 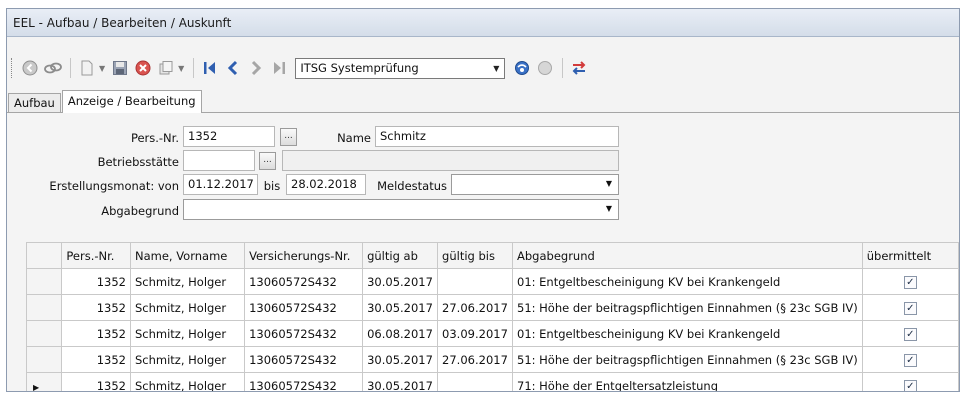 I want to click on first-record-icon, so click(x=210, y=68).